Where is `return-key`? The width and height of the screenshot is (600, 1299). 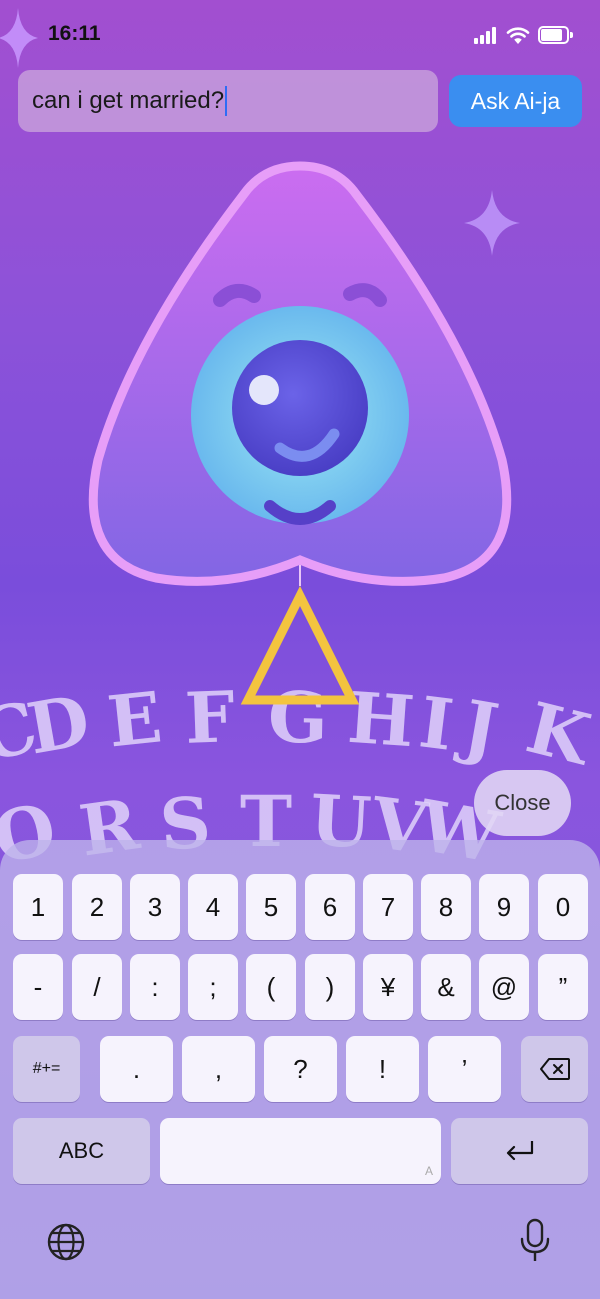
return-key is located at coordinates (519, 1151).